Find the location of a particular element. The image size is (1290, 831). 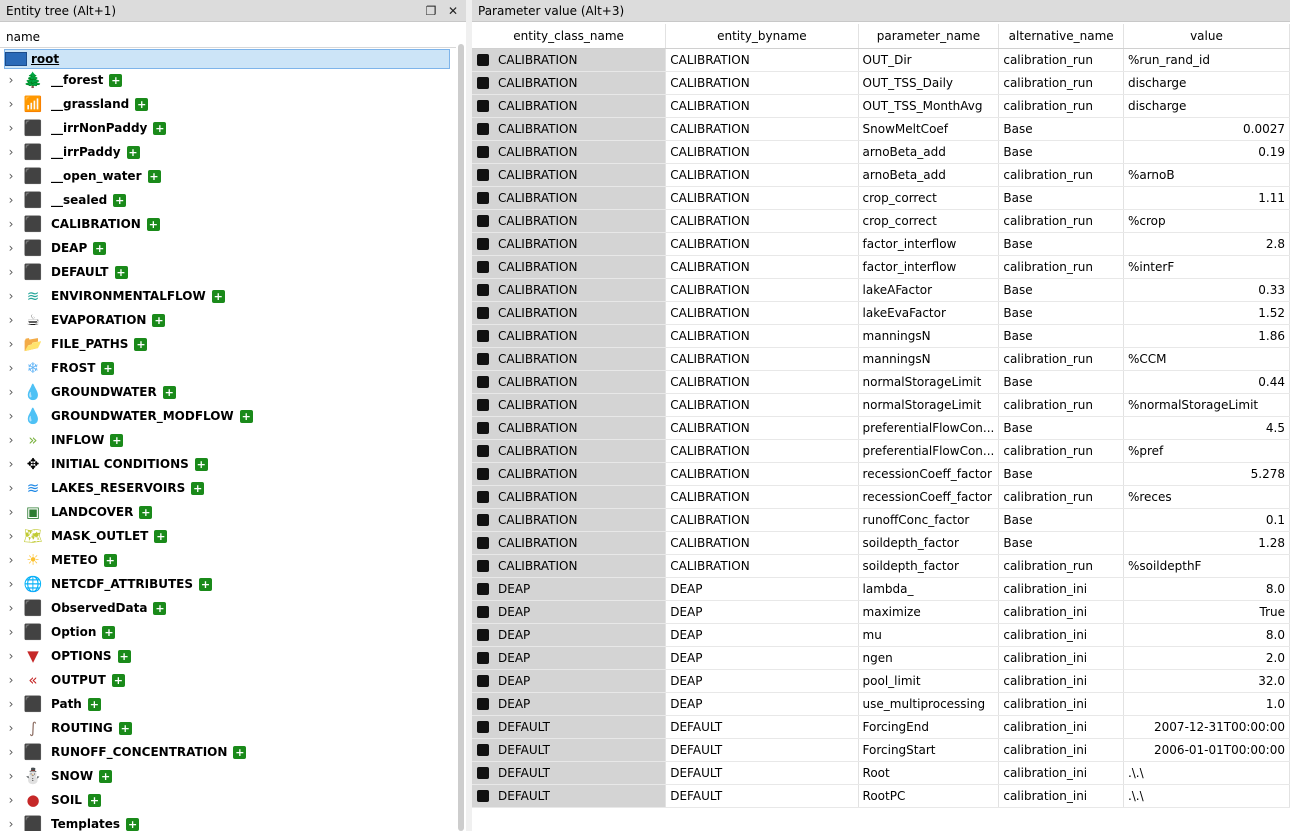

cell-parameter-name: runoffConc_factor is located at coordinates (929, 520).